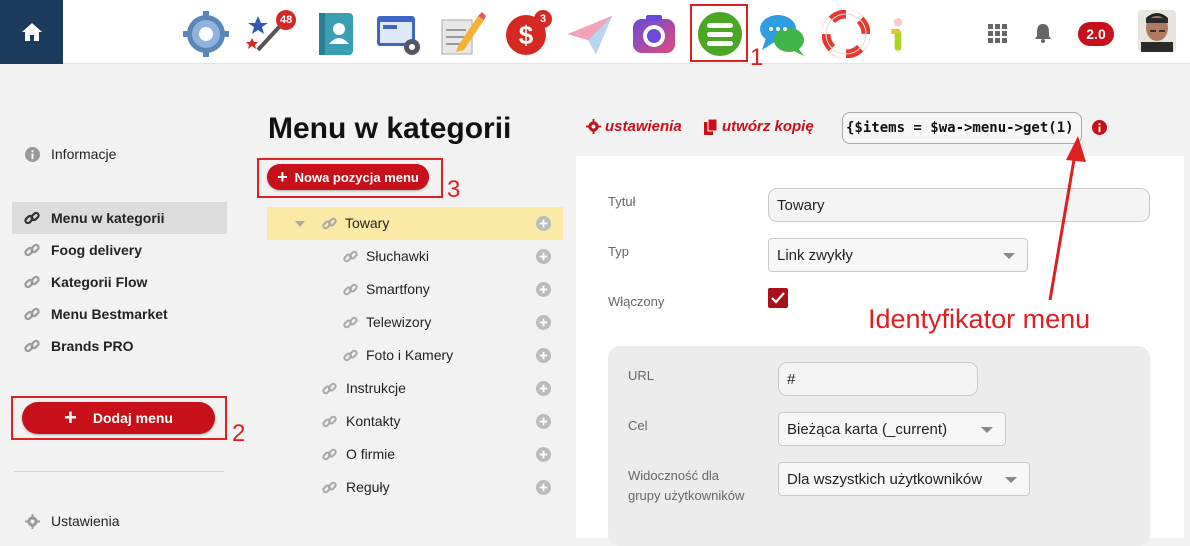 The image size is (1190, 546). Describe the element at coordinates (757, 57) in the screenshot. I see `annotation-number-1: 1` at that location.